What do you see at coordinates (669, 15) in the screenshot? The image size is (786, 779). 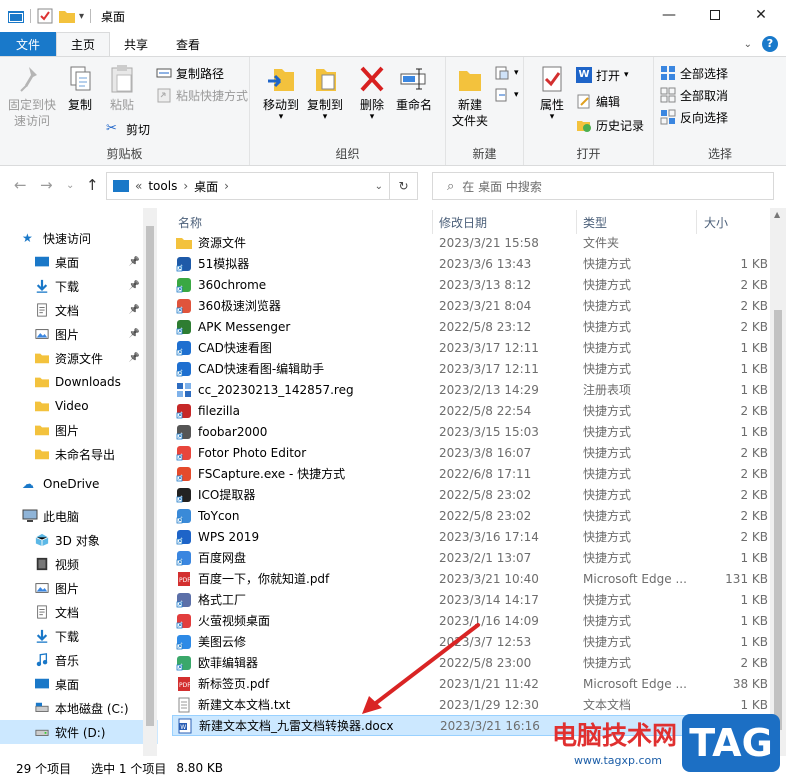 I see `minimize-button: —` at bounding box center [669, 15].